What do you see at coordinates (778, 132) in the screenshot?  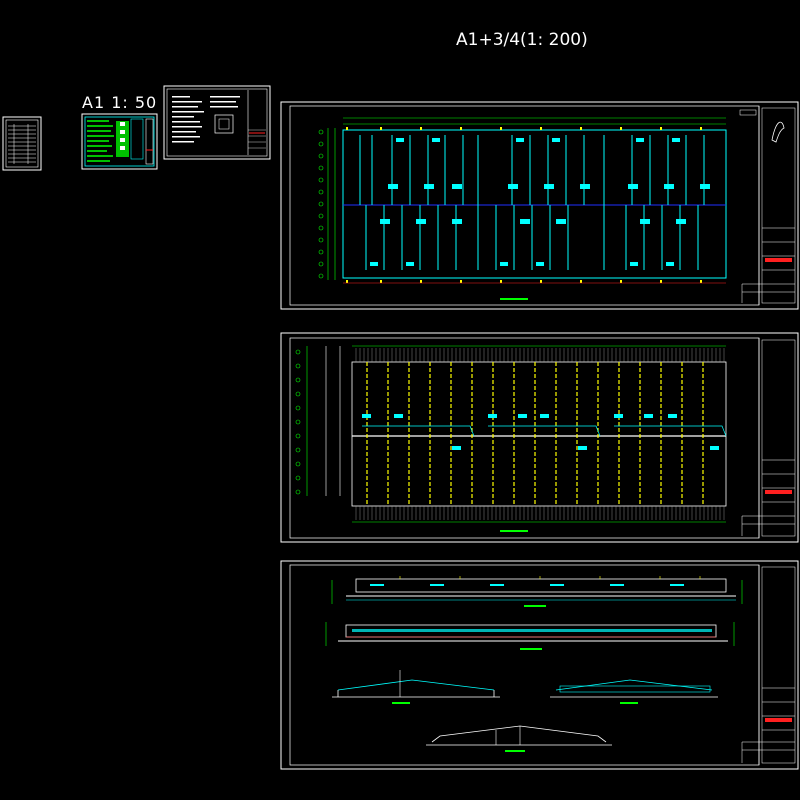 I see `logo-icon` at bounding box center [778, 132].